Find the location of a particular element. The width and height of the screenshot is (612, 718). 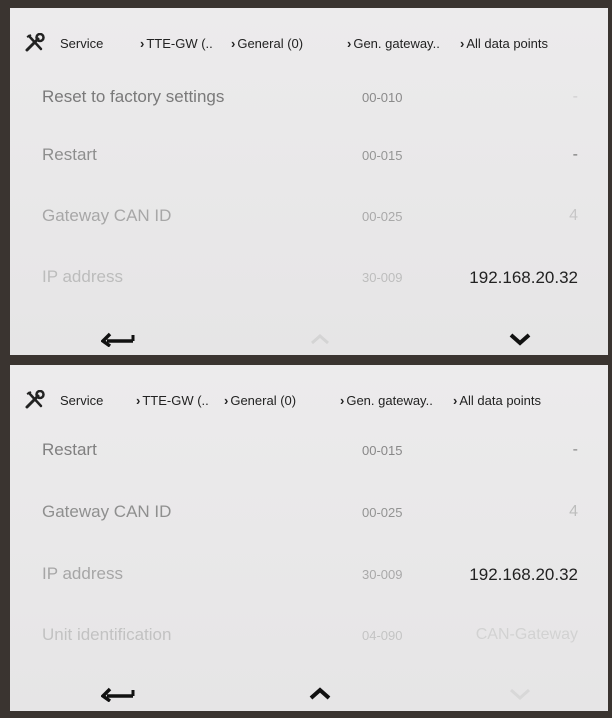

list-item-unit-identification: Unit identification 04-090 CAN-Gateway is located at coordinates (309, 636).